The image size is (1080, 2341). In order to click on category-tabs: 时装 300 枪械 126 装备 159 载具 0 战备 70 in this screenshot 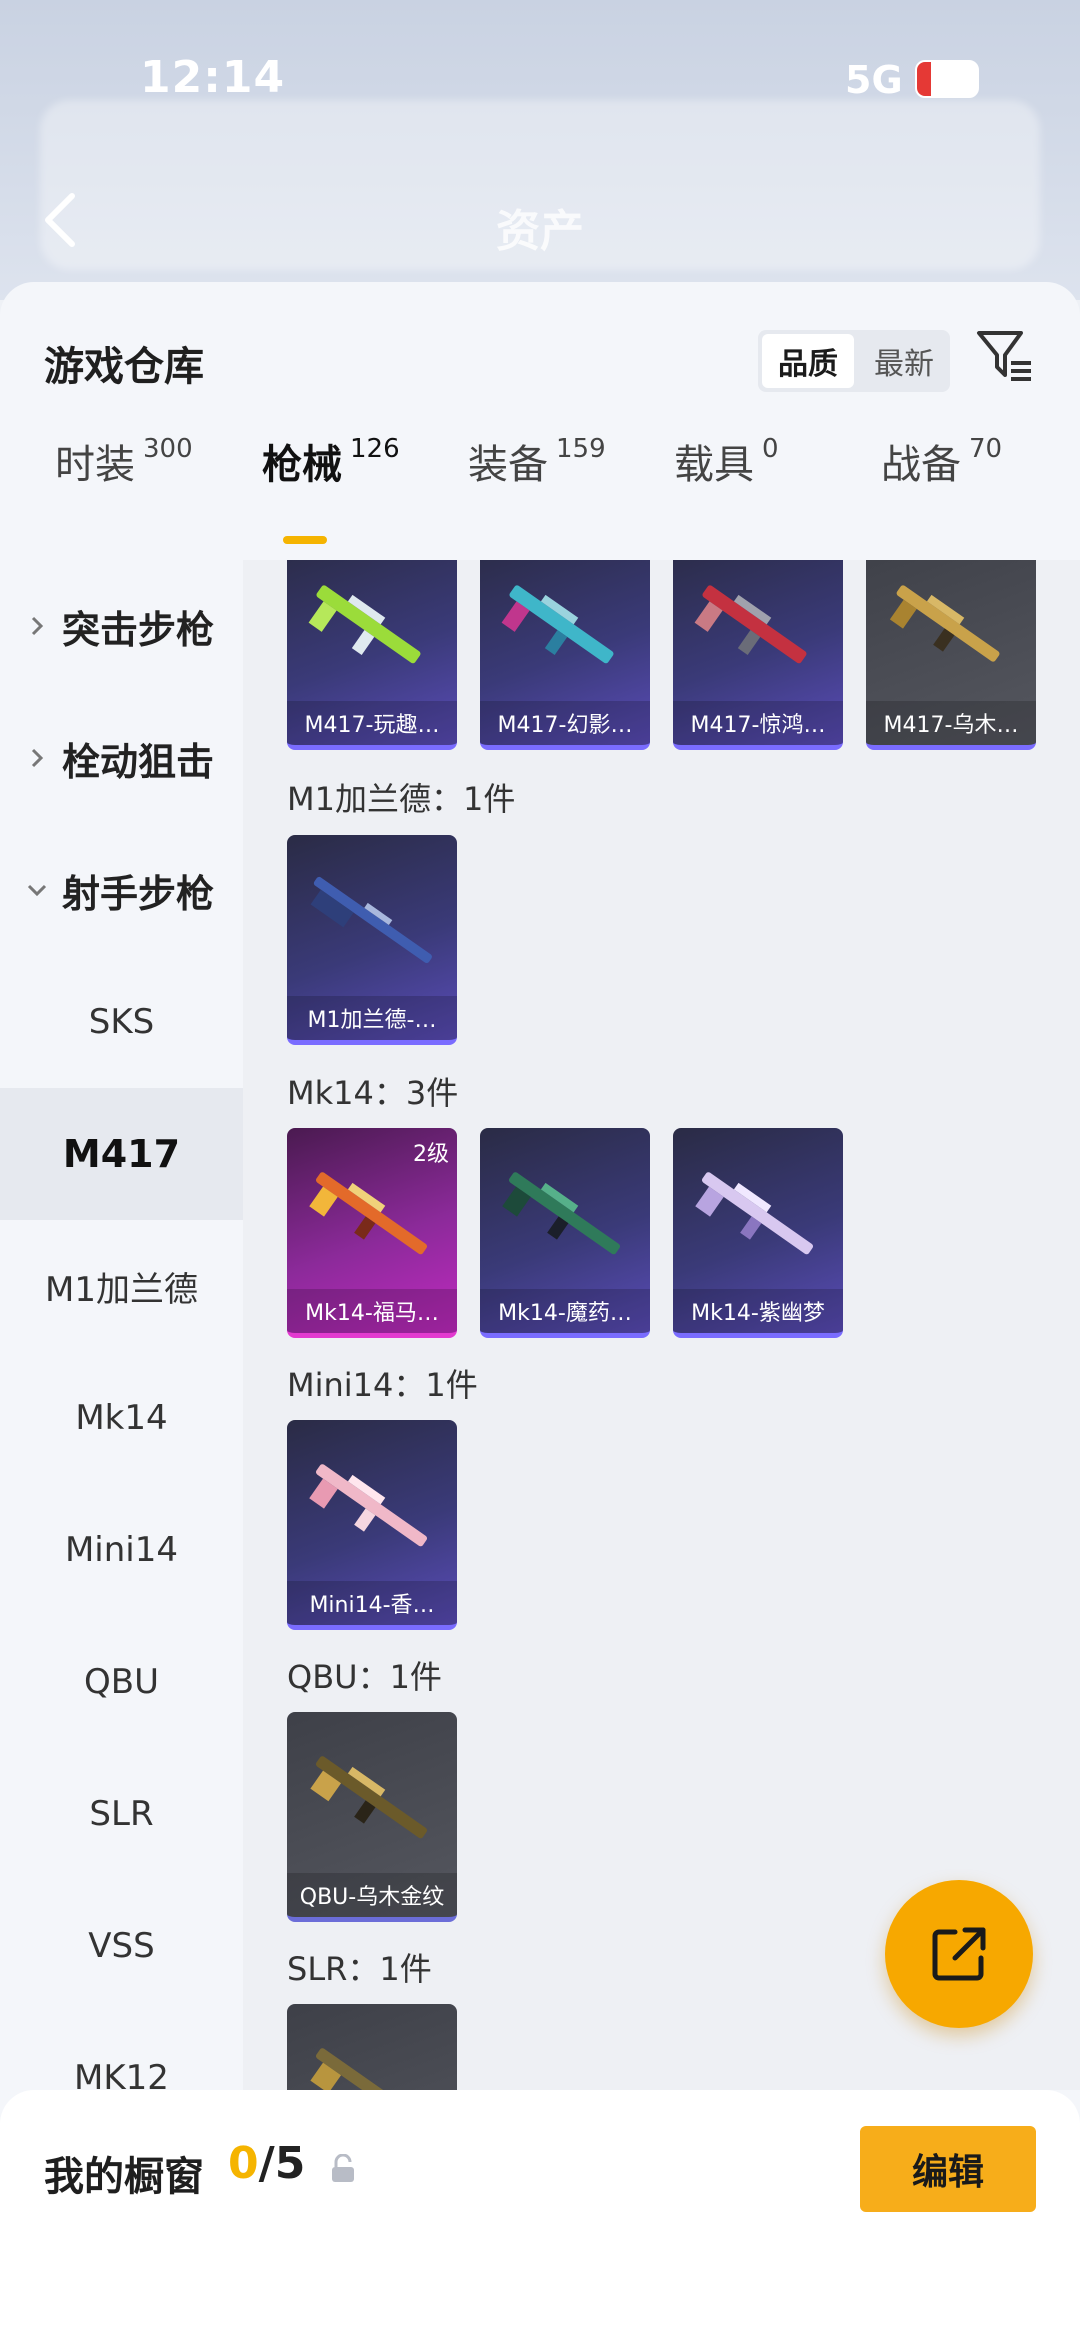, I will do `click(540, 472)`.